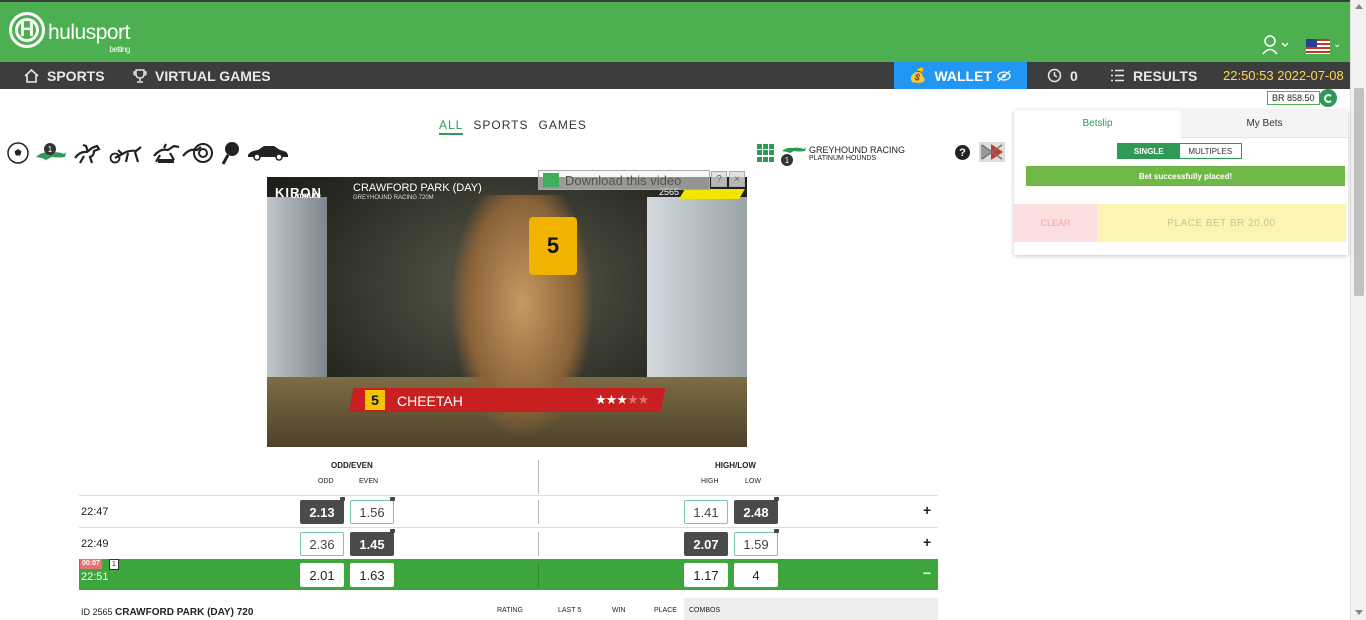 The width and height of the screenshot is (1366, 620). I want to click on video-bib-number: 5, so click(553, 246).